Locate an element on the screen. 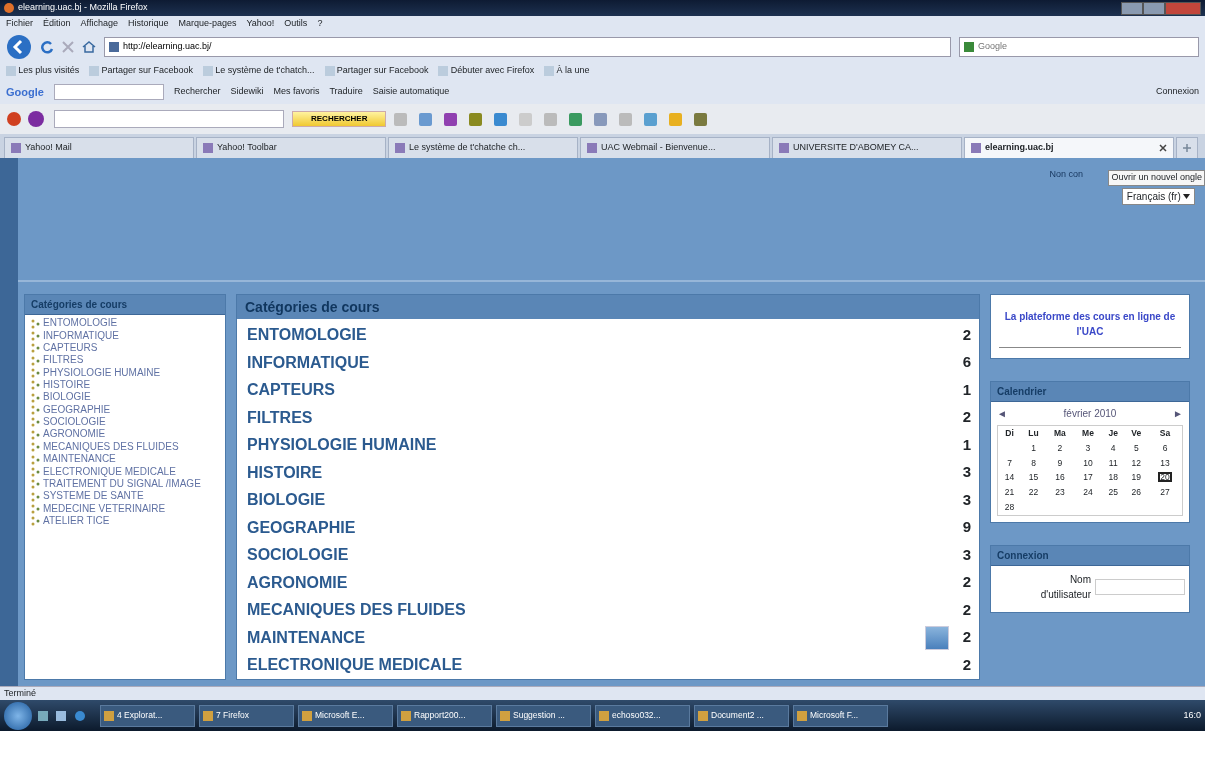 Image resolution: width=1205 pixels, height=759 pixels. username-field is located at coordinates (1140, 586).